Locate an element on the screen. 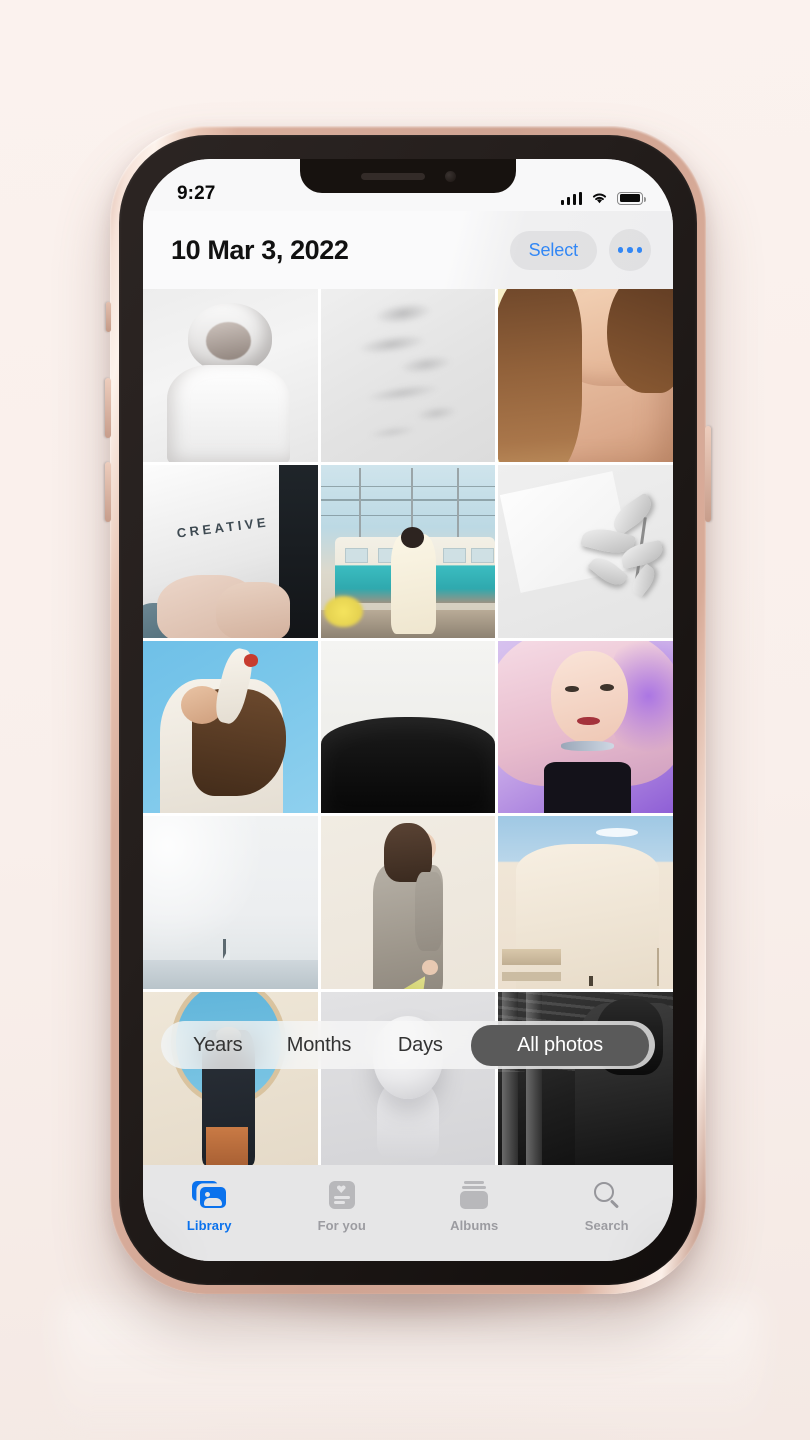 This screenshot has height=1440, width=810. tab-library: Library is located at coordinates (209, 1206).